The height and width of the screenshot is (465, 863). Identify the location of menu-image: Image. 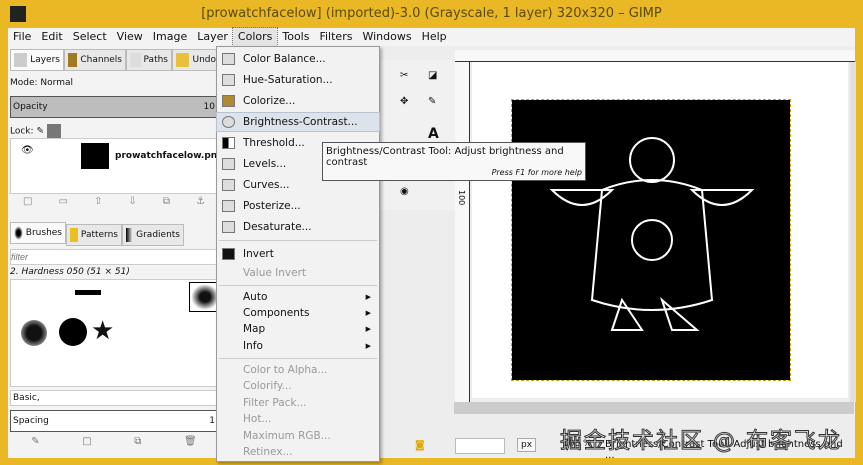
(170, 37).